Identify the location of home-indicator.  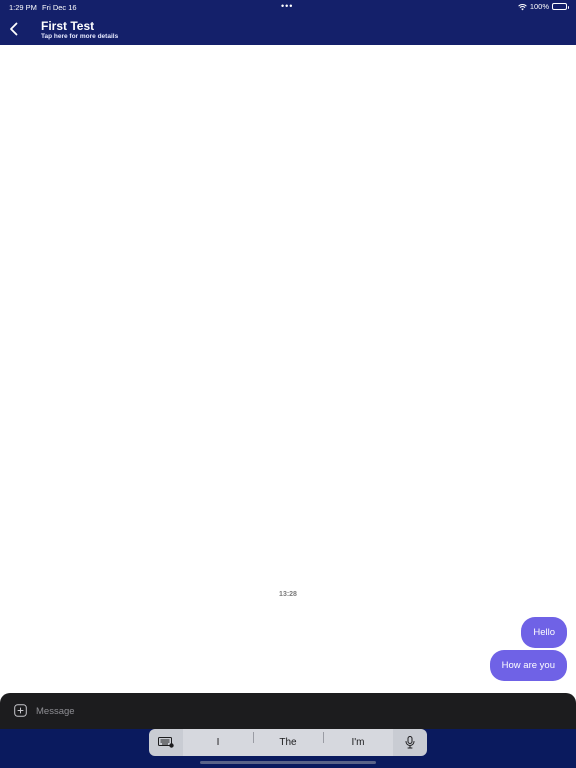
(288, 762).